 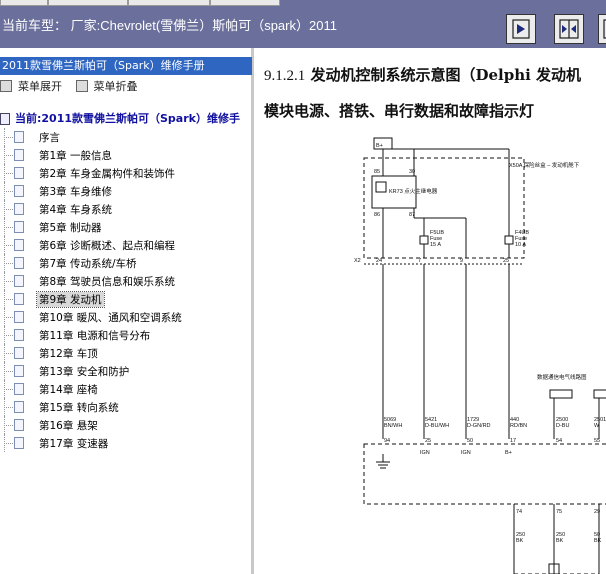 What do you see at coordinates (506, 261) in the screenshot?
I see `conn-pin-25: 25` at bounding box center [506, 261].